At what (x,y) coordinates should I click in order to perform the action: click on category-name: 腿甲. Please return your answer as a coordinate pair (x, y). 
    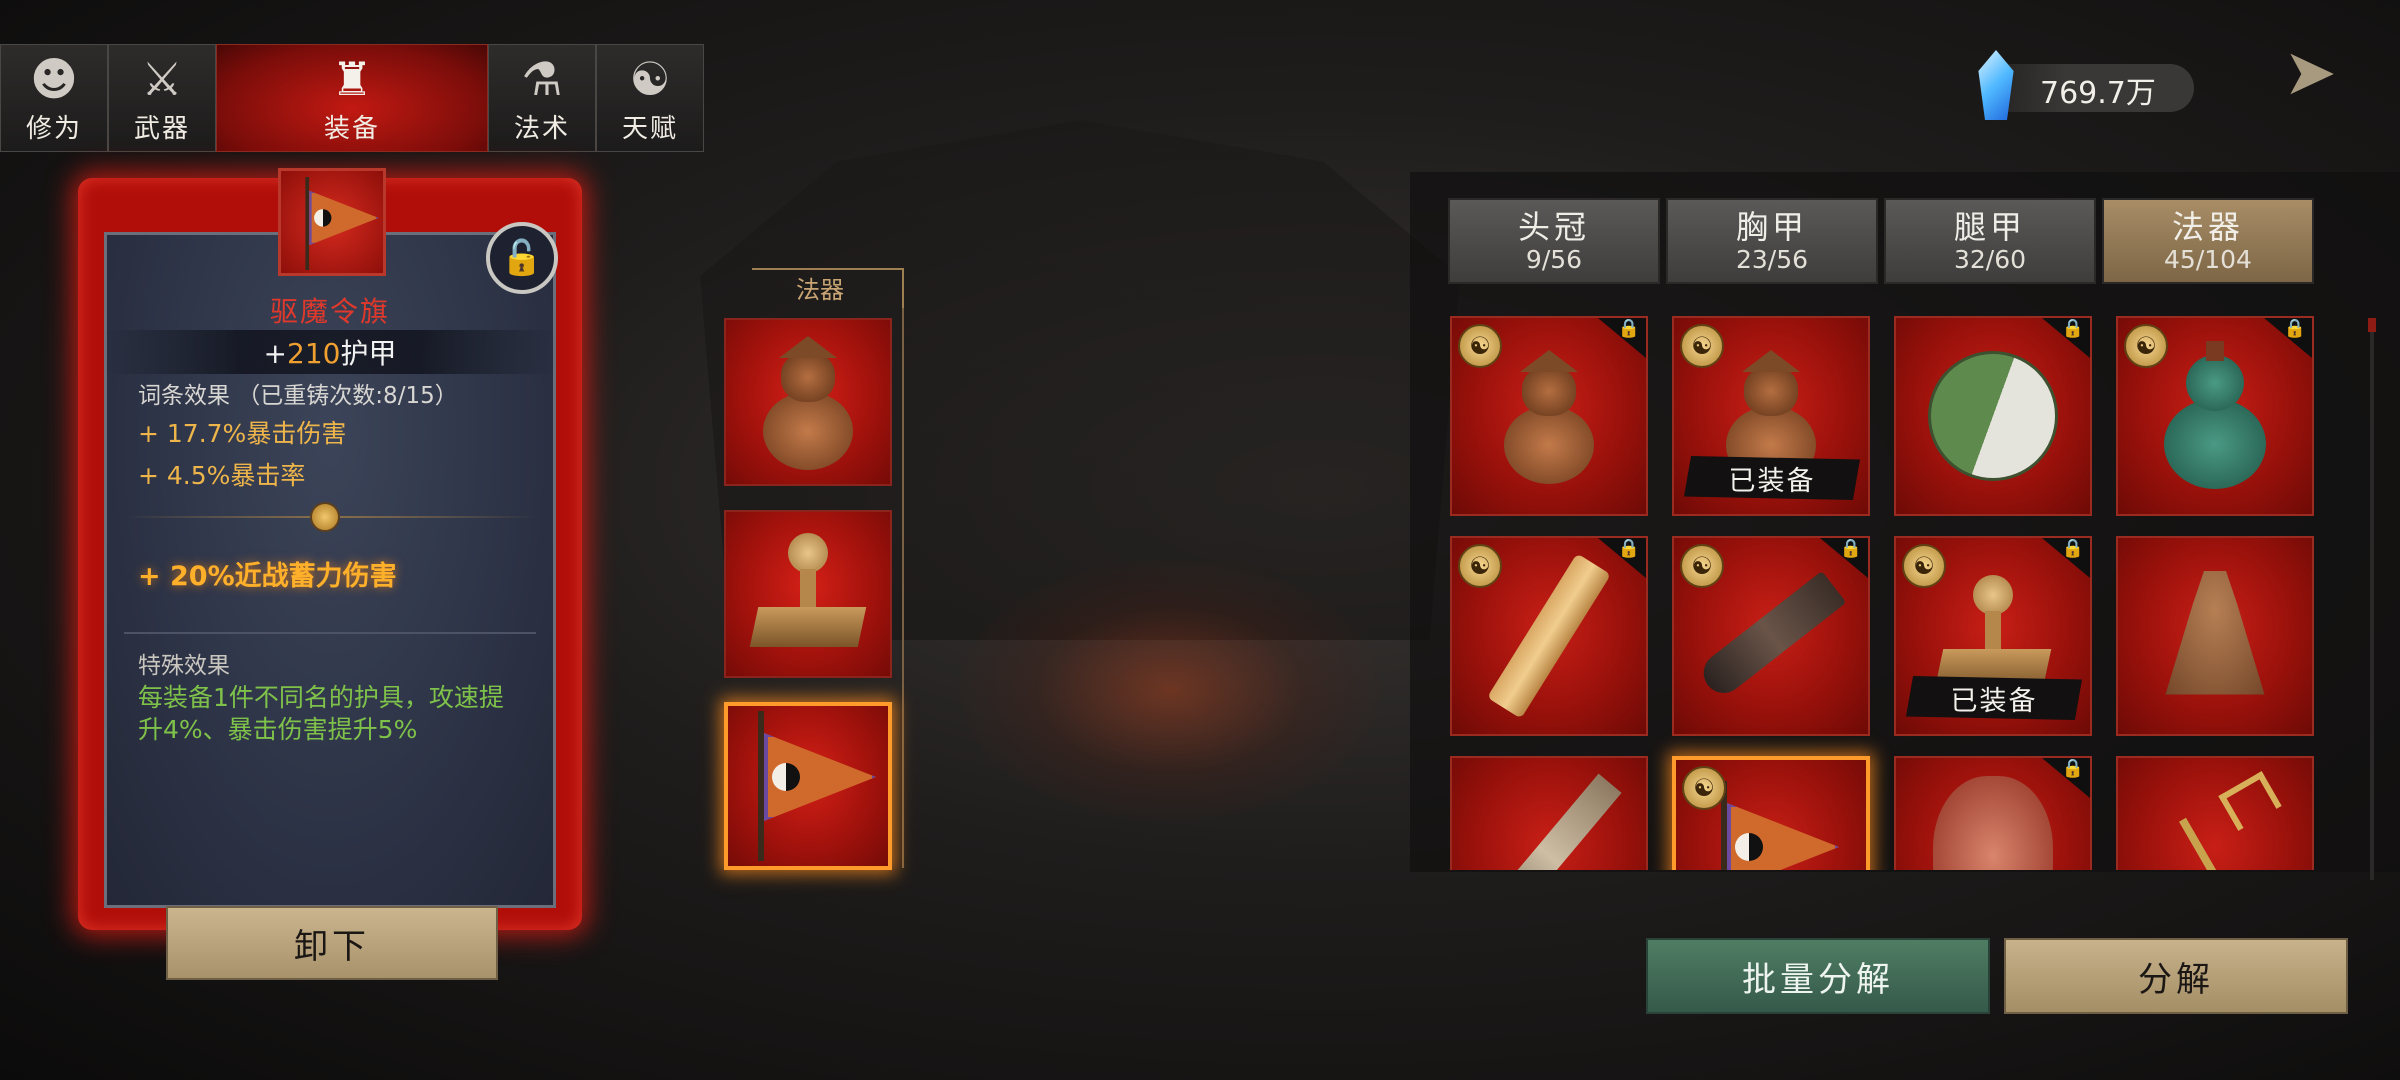
    Looking at the image, I should click on (1989, 226).